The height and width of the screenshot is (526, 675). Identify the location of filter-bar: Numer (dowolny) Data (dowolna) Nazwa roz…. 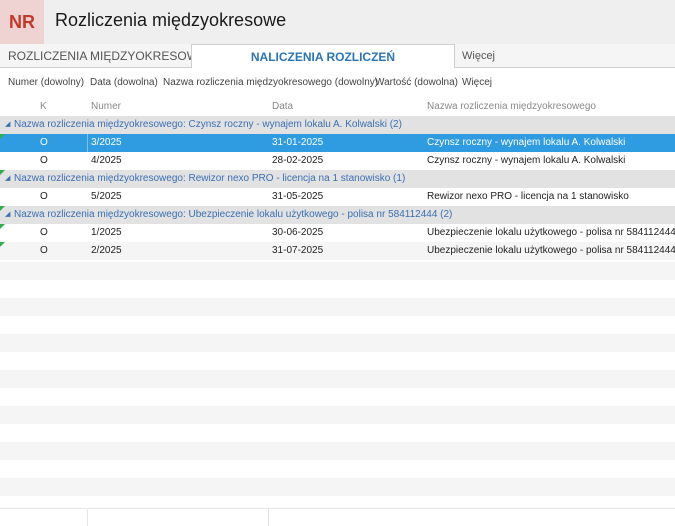
(337, 82).